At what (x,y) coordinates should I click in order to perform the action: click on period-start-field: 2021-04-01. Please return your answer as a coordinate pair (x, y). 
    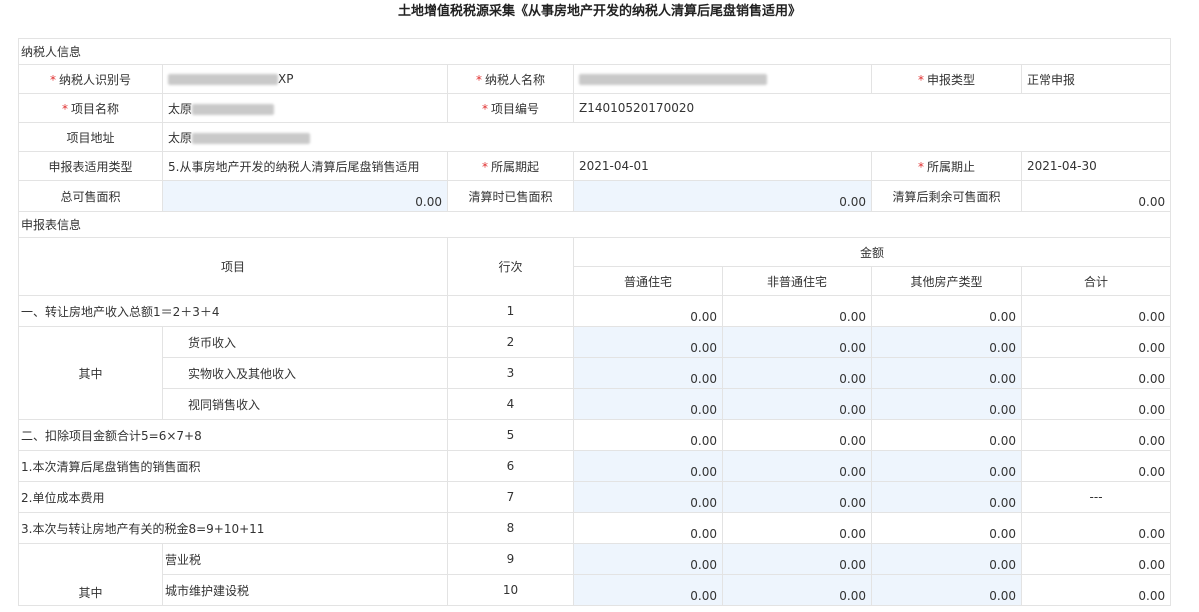
    Looking at the image, I should click on (722, 166).